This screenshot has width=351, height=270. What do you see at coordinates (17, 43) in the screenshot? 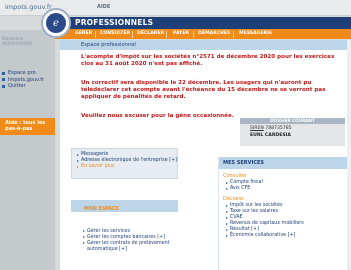
I see `user-name: XXXXXXXXXXX` at bounding box center [17, 43].